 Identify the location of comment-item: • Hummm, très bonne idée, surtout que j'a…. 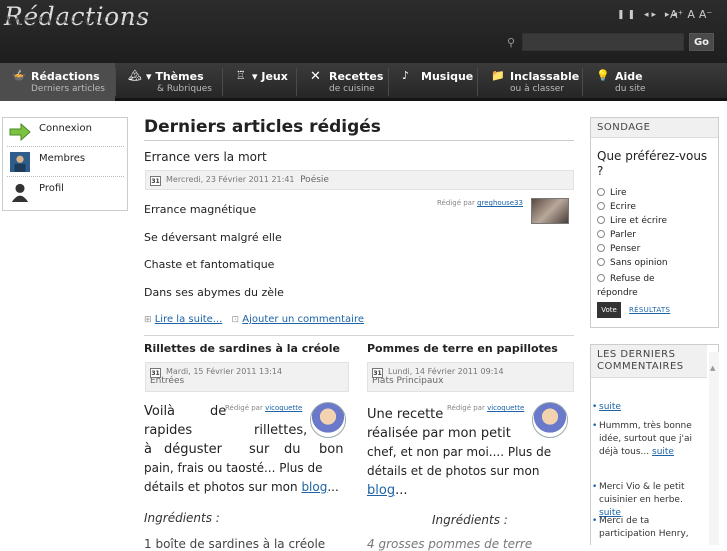
(642, 439).